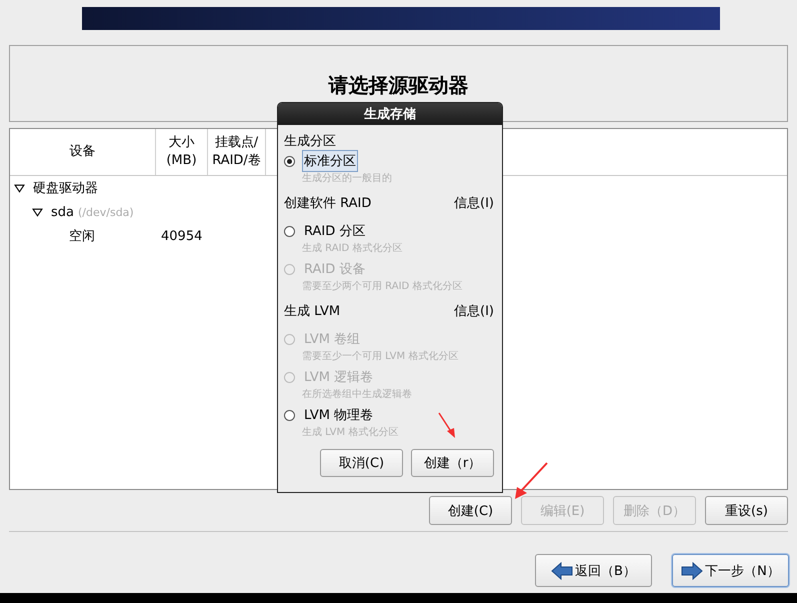 This screenshot has width=797, height=603. I want to click on option-label: RAID 分区, so click(335, 231).